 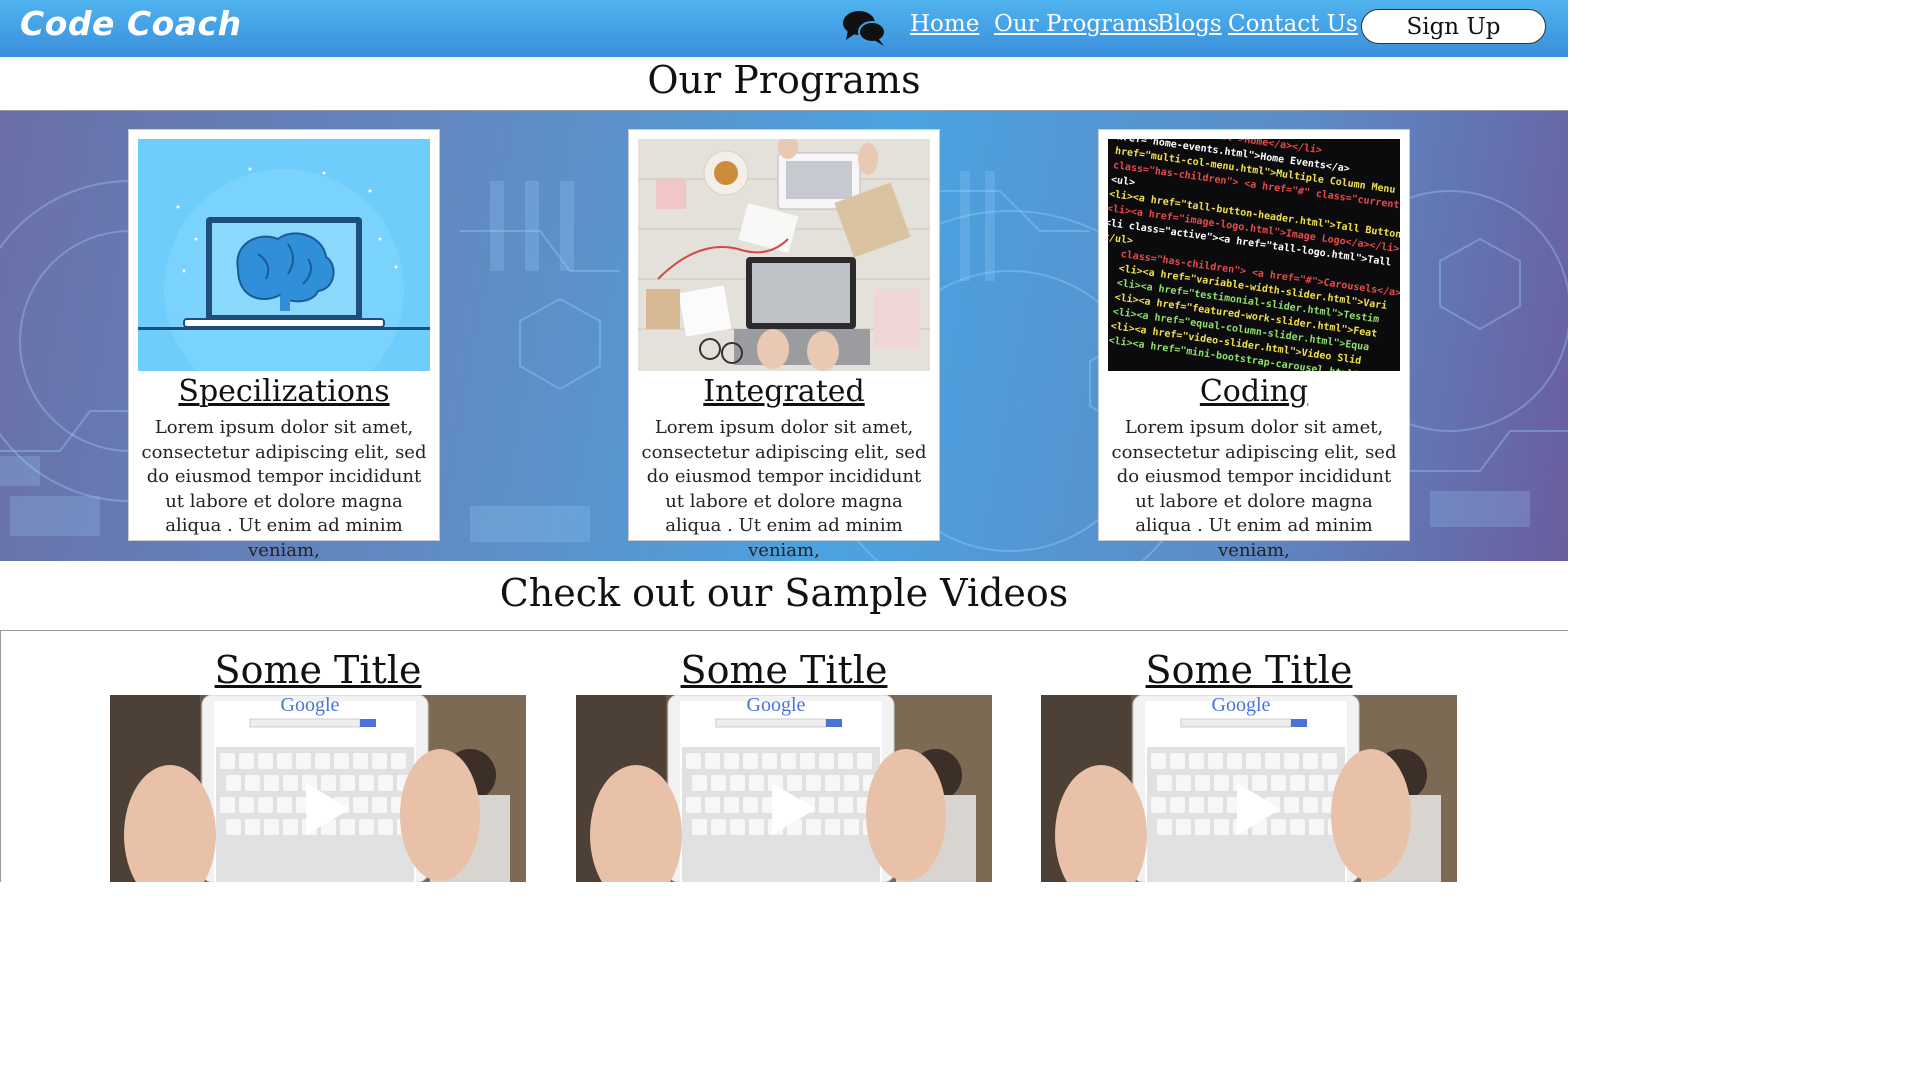 What do you see at coordinates (284, 255) in the screenshot?
I see `brain-laptop-illustration` at bounding box center [284, 255].